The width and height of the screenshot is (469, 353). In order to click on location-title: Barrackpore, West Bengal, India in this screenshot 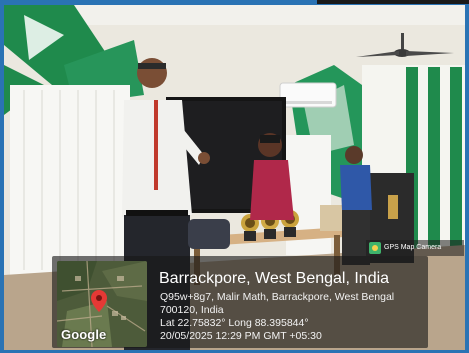, I will do `click(274, 278)`.